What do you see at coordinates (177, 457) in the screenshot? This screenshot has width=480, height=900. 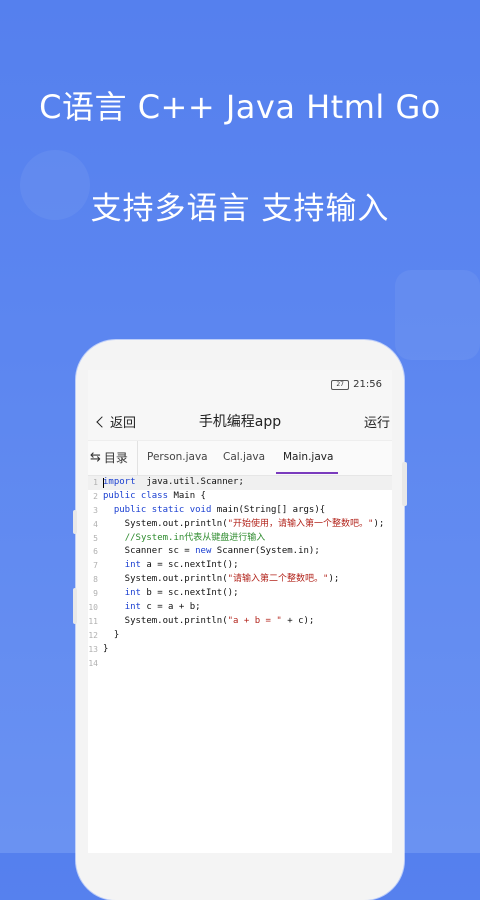 I see `tab-person-java: Person.java` at bounding box center [177, 457].